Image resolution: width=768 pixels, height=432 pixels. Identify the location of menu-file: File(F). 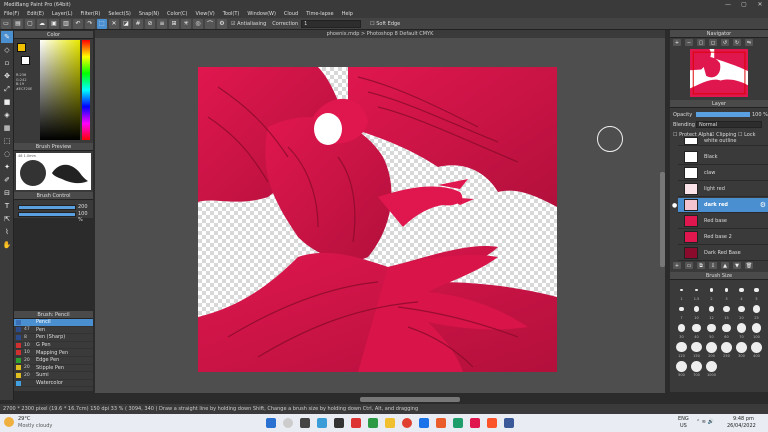
(11, 14).